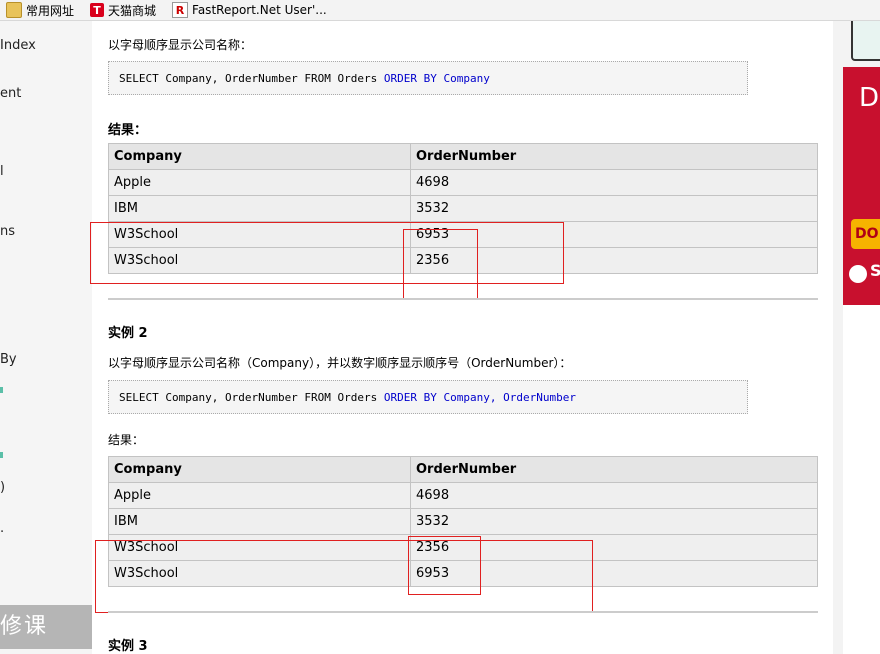 This screenshot has height=654, width=880. Describe the element at coordinates (10, 93) in the screenshot. I see `sidebar-item-ent: ent` at that location.